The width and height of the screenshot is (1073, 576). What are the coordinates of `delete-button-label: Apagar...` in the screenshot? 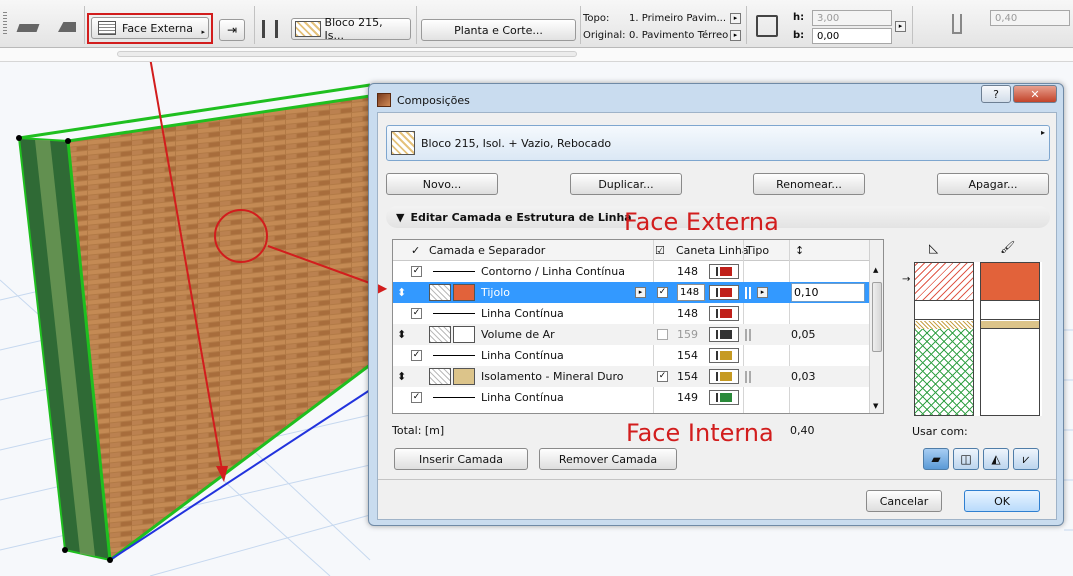 It's located at (993, 184).